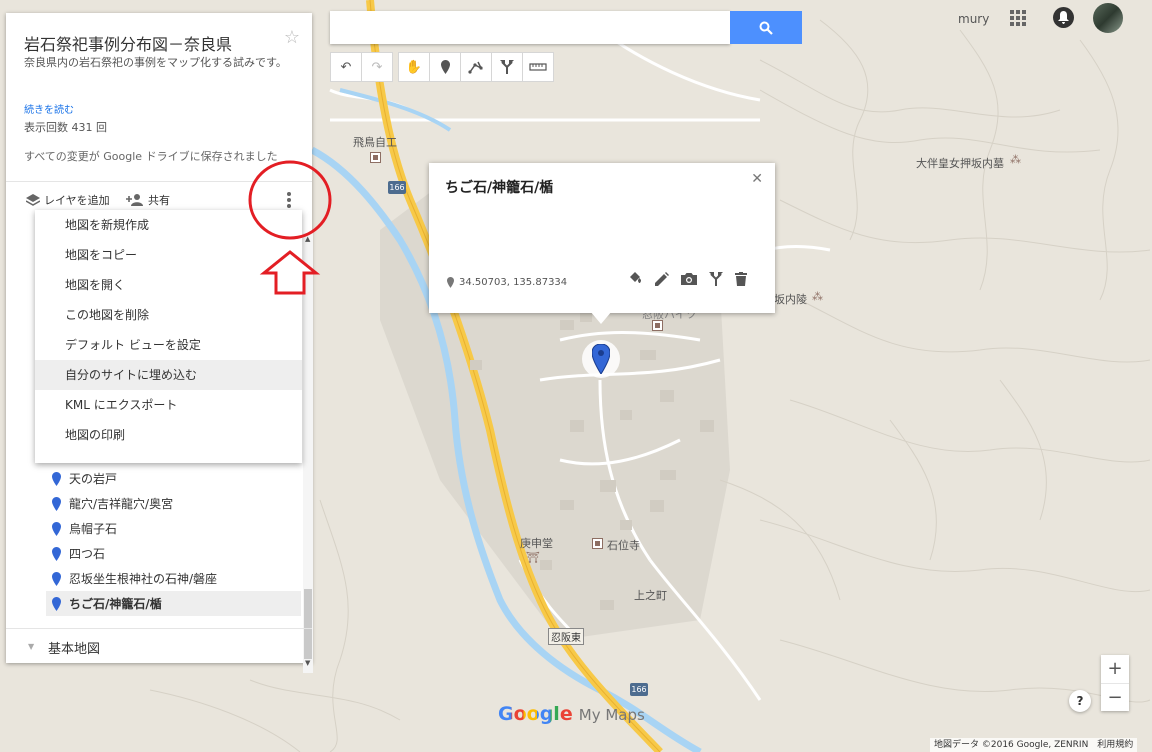 The width and height of the screenshot is (1152, 752). What do you see at coordinates (33, 200) in the screenshot?
I see `layers-icon` at bounding box center [33, 200].